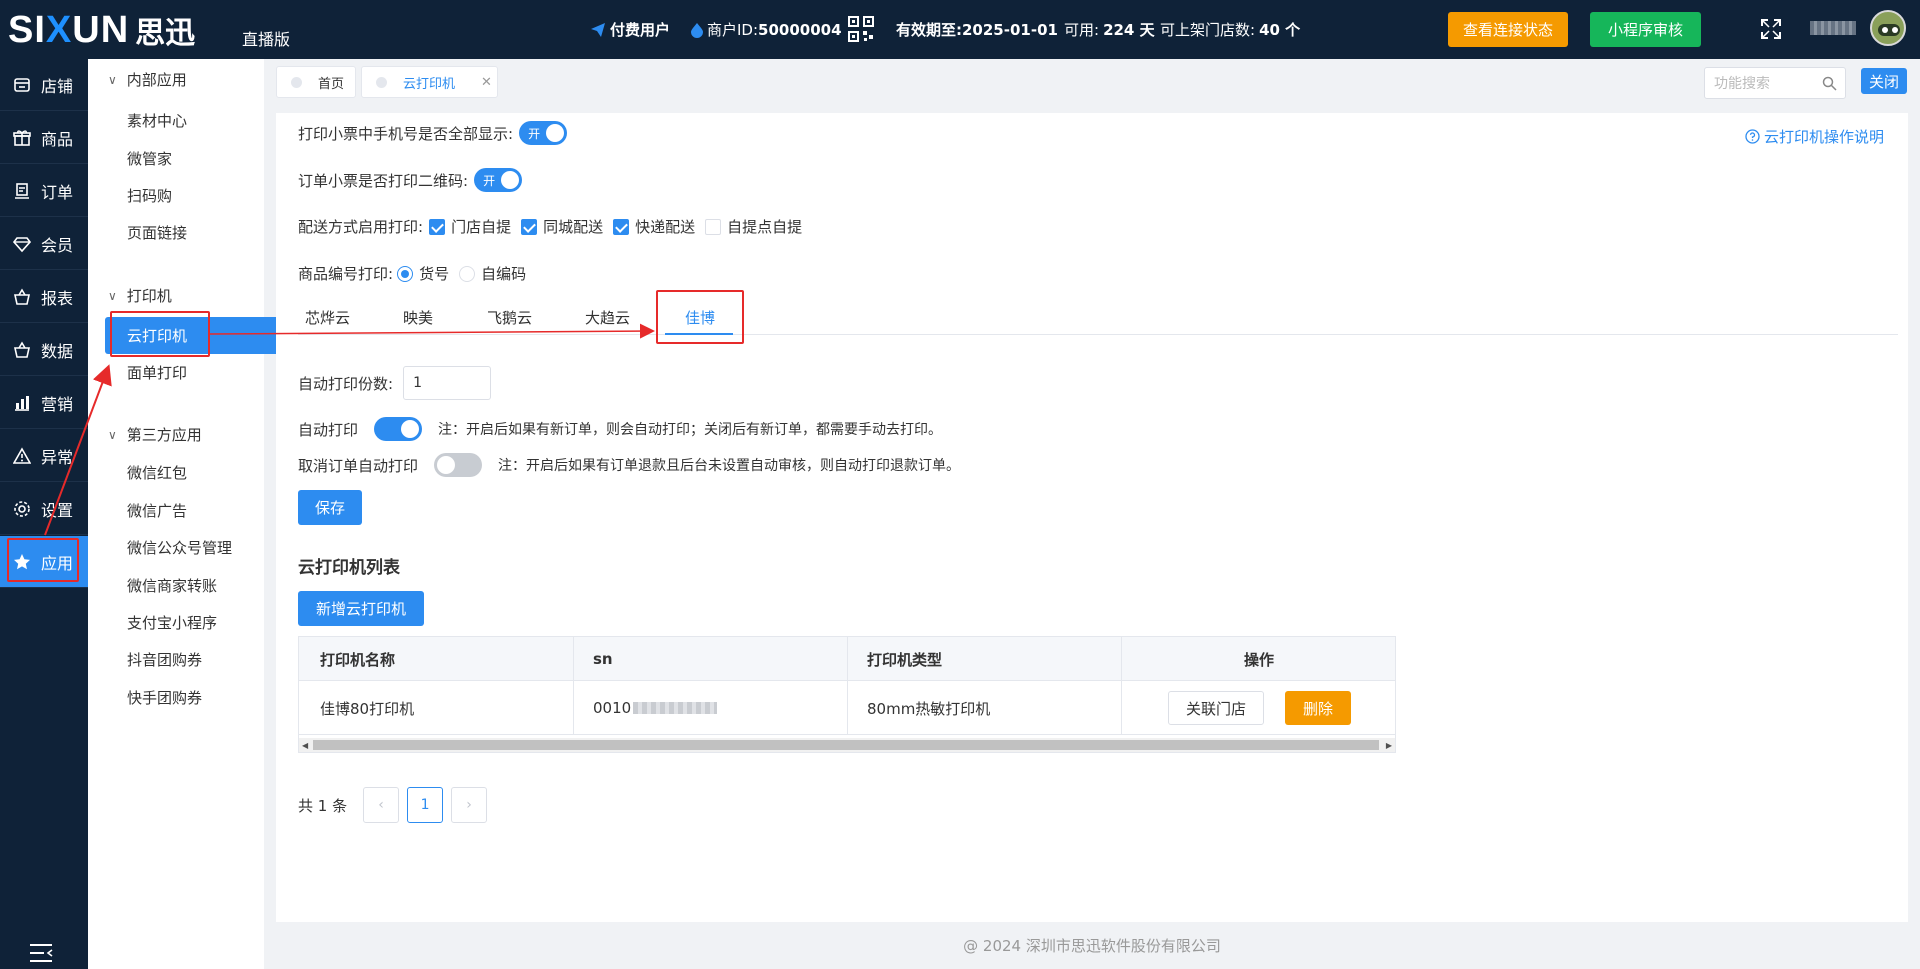  I want to click on auto-print-switch, so click(398, 429).